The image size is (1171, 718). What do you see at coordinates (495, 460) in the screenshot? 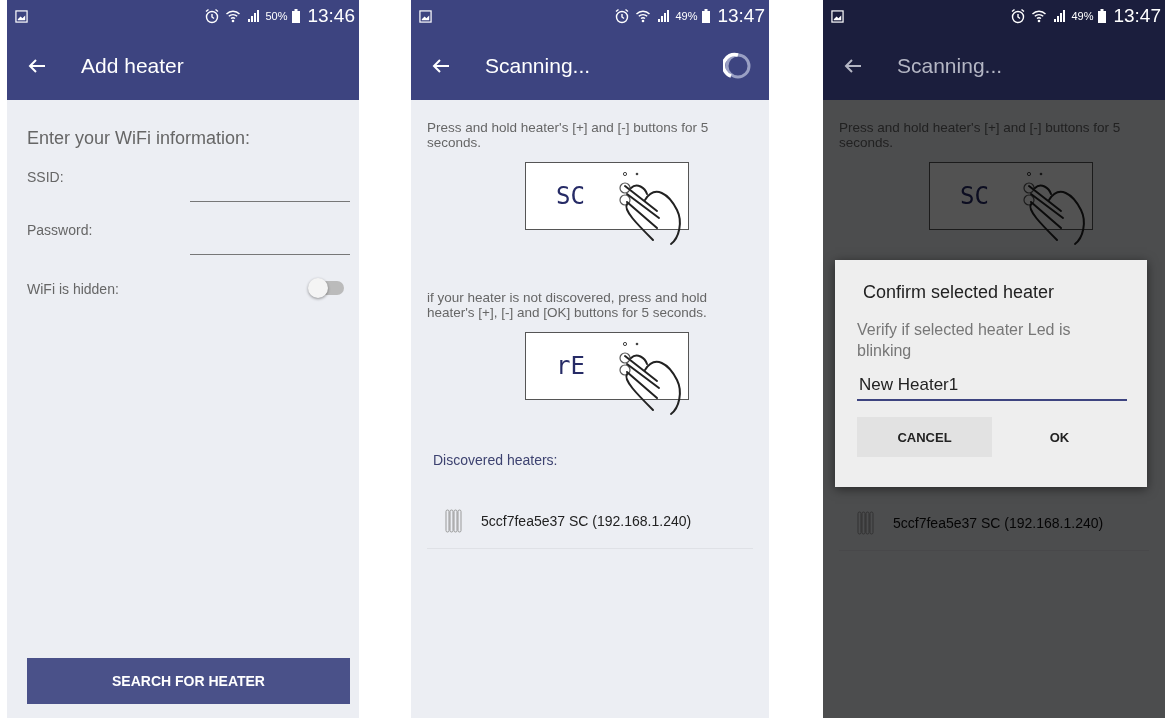
I see `discovered-heading: Discovered heaters:` at bounding box center [495, 460].